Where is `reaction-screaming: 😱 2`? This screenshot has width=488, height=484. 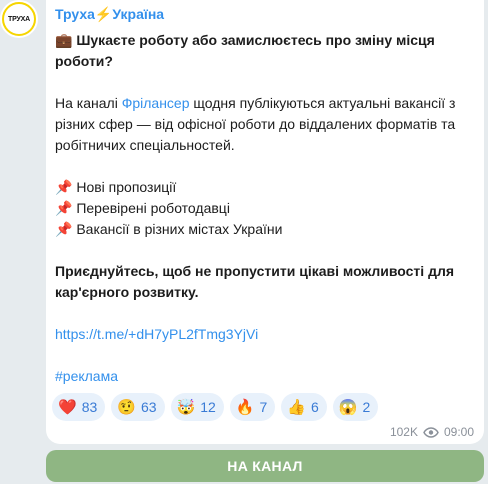
reaction-screaming: 😱 2 is located at coordinates (355, 407).